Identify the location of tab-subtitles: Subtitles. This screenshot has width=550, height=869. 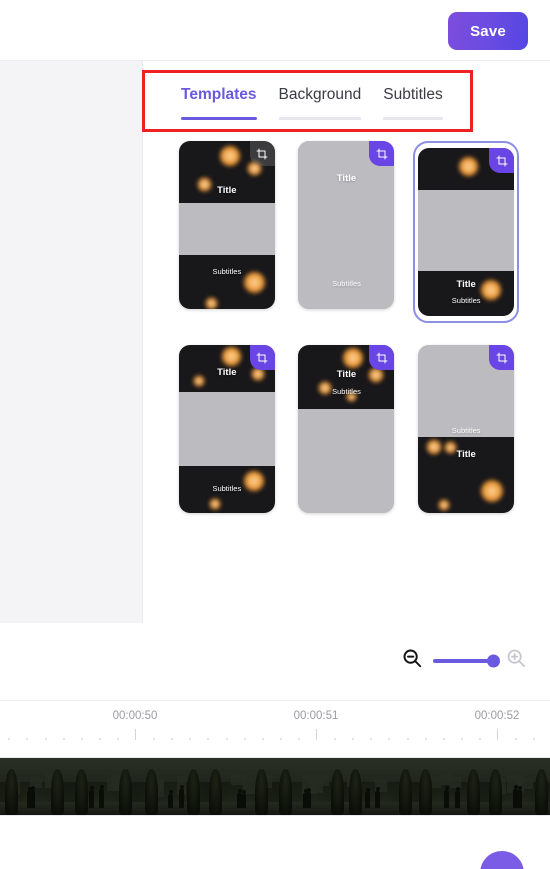
(412, 101).